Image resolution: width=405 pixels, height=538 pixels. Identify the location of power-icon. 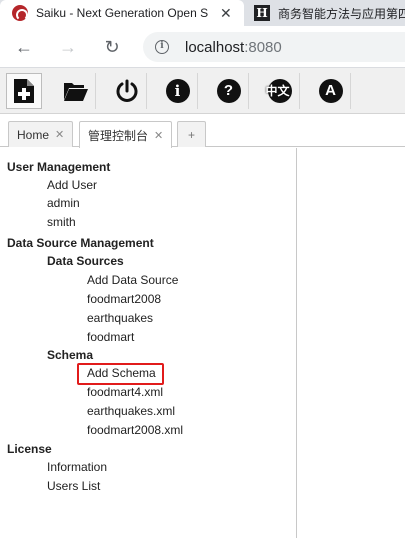
(126, 90).